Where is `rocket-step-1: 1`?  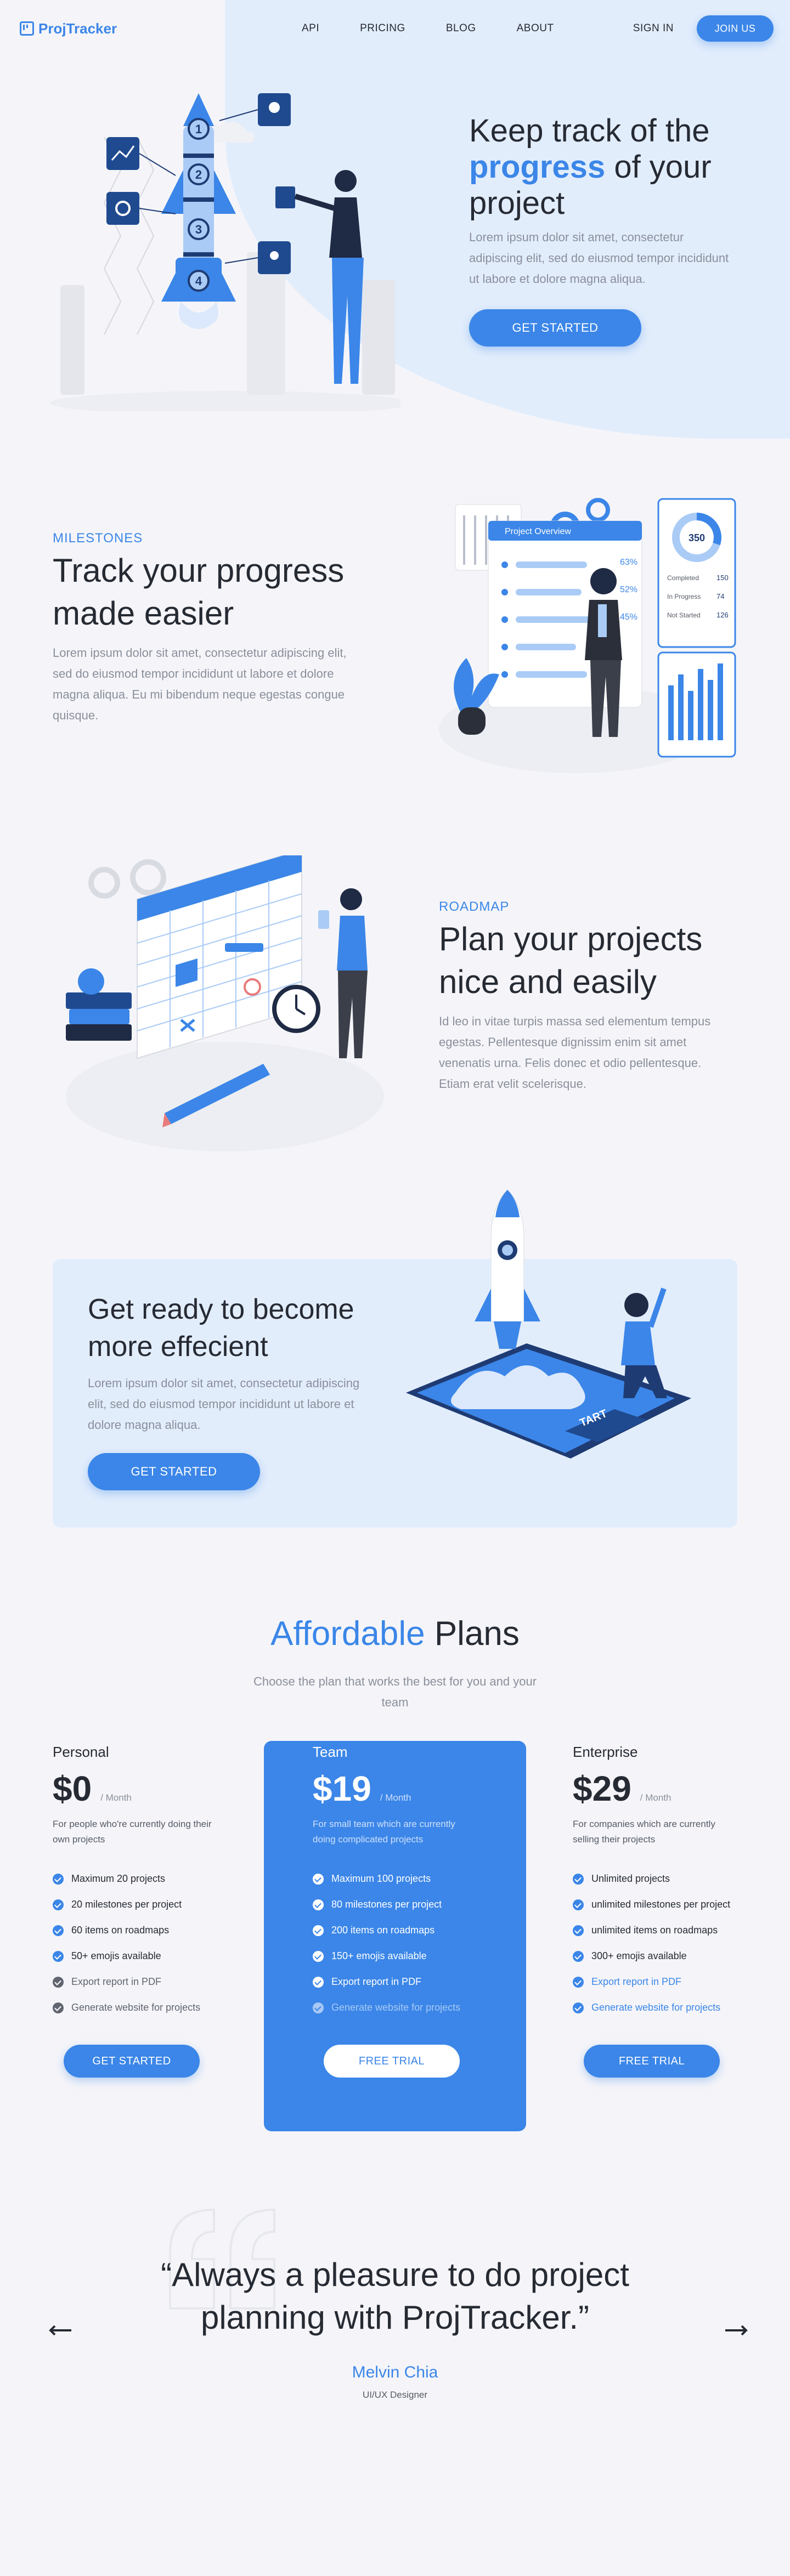
rocket-step-1: 1 is located at coordinates (198, 129).